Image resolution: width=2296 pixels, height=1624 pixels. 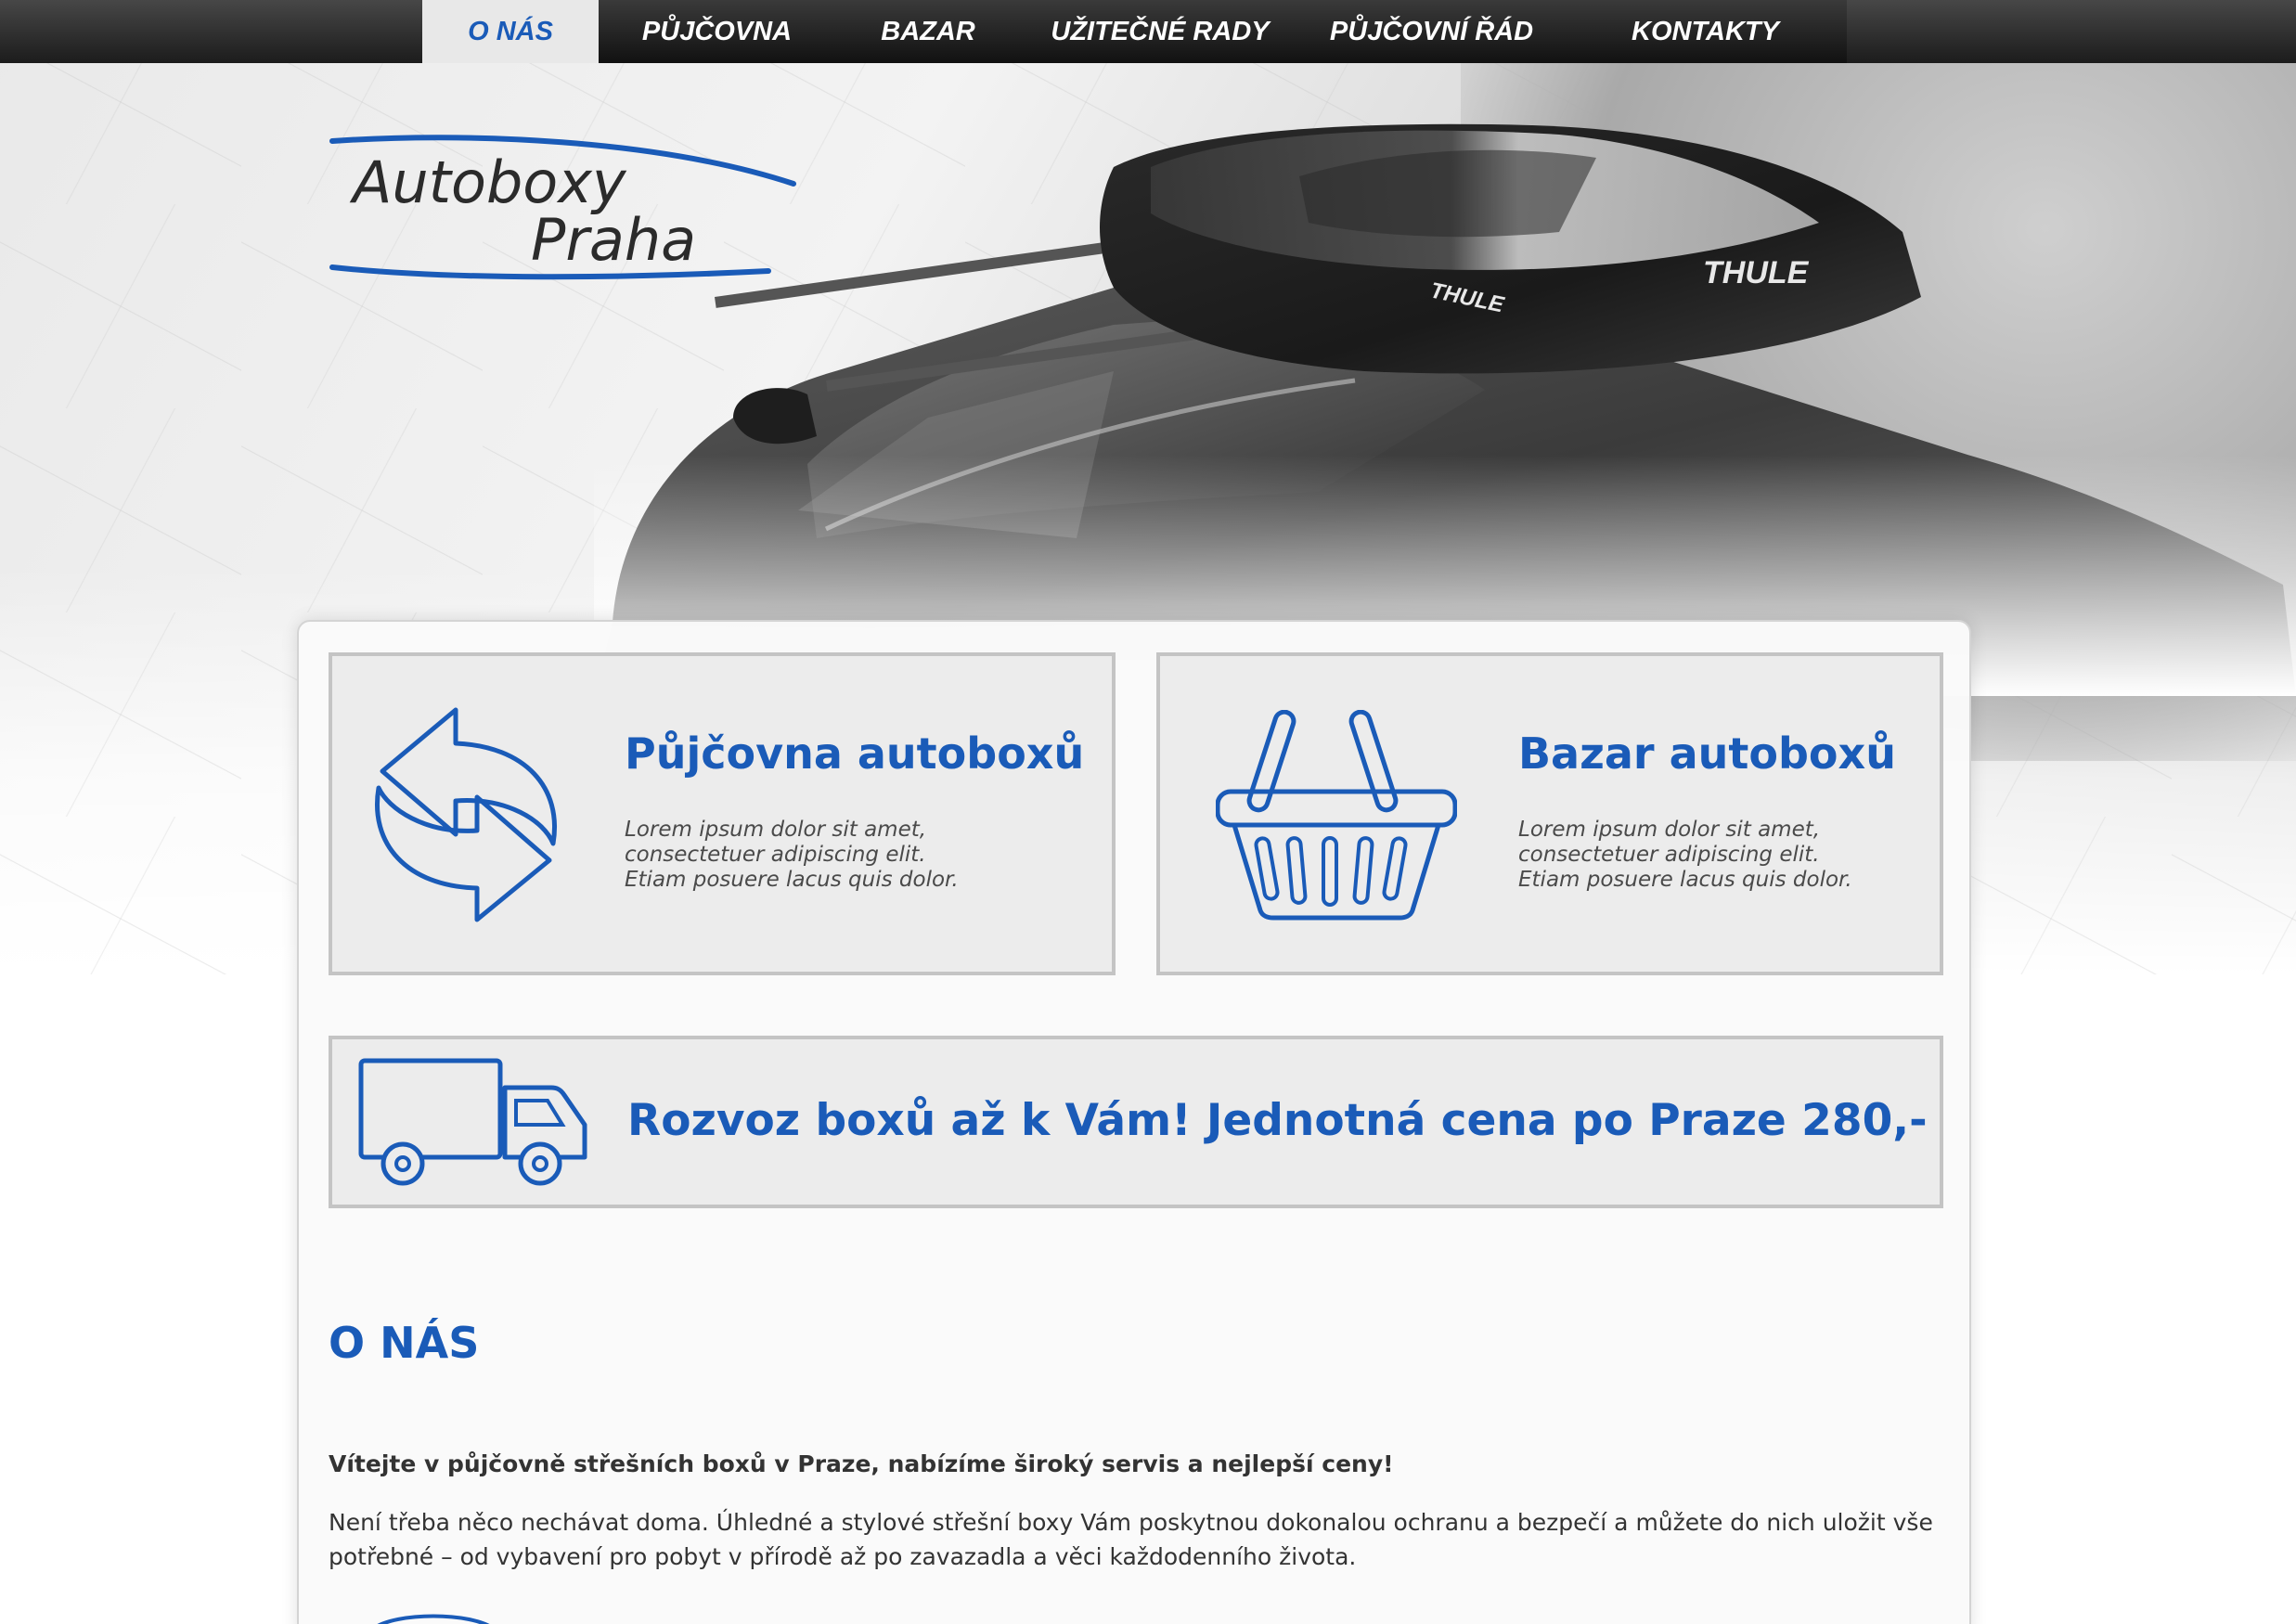 I want to click on rent-box-text-line-2: consectetuer adipiscing elit., so click(x=775, y=855).